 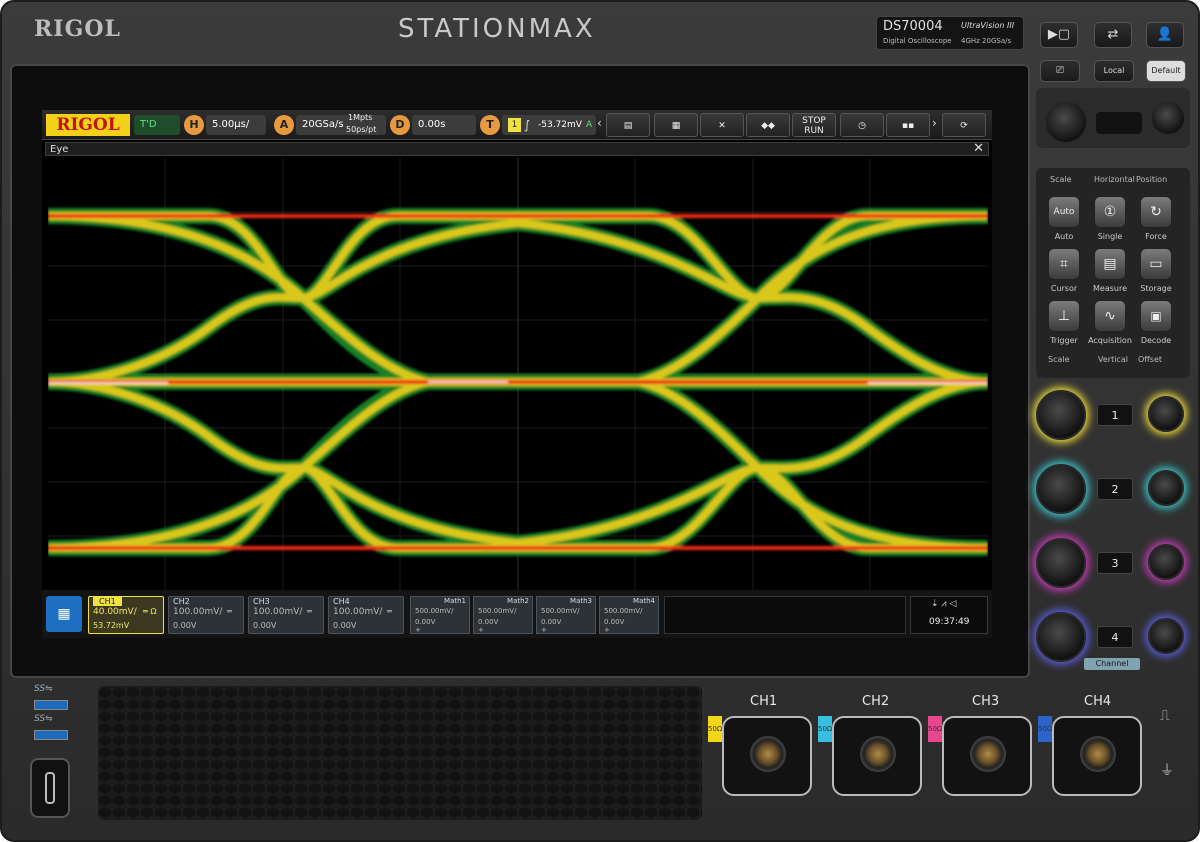 What do you see at coordinates (517, 148) in the screenshot?
I see `eye-window-titlebar: Eye ✕` at bounding box center [517, 148].